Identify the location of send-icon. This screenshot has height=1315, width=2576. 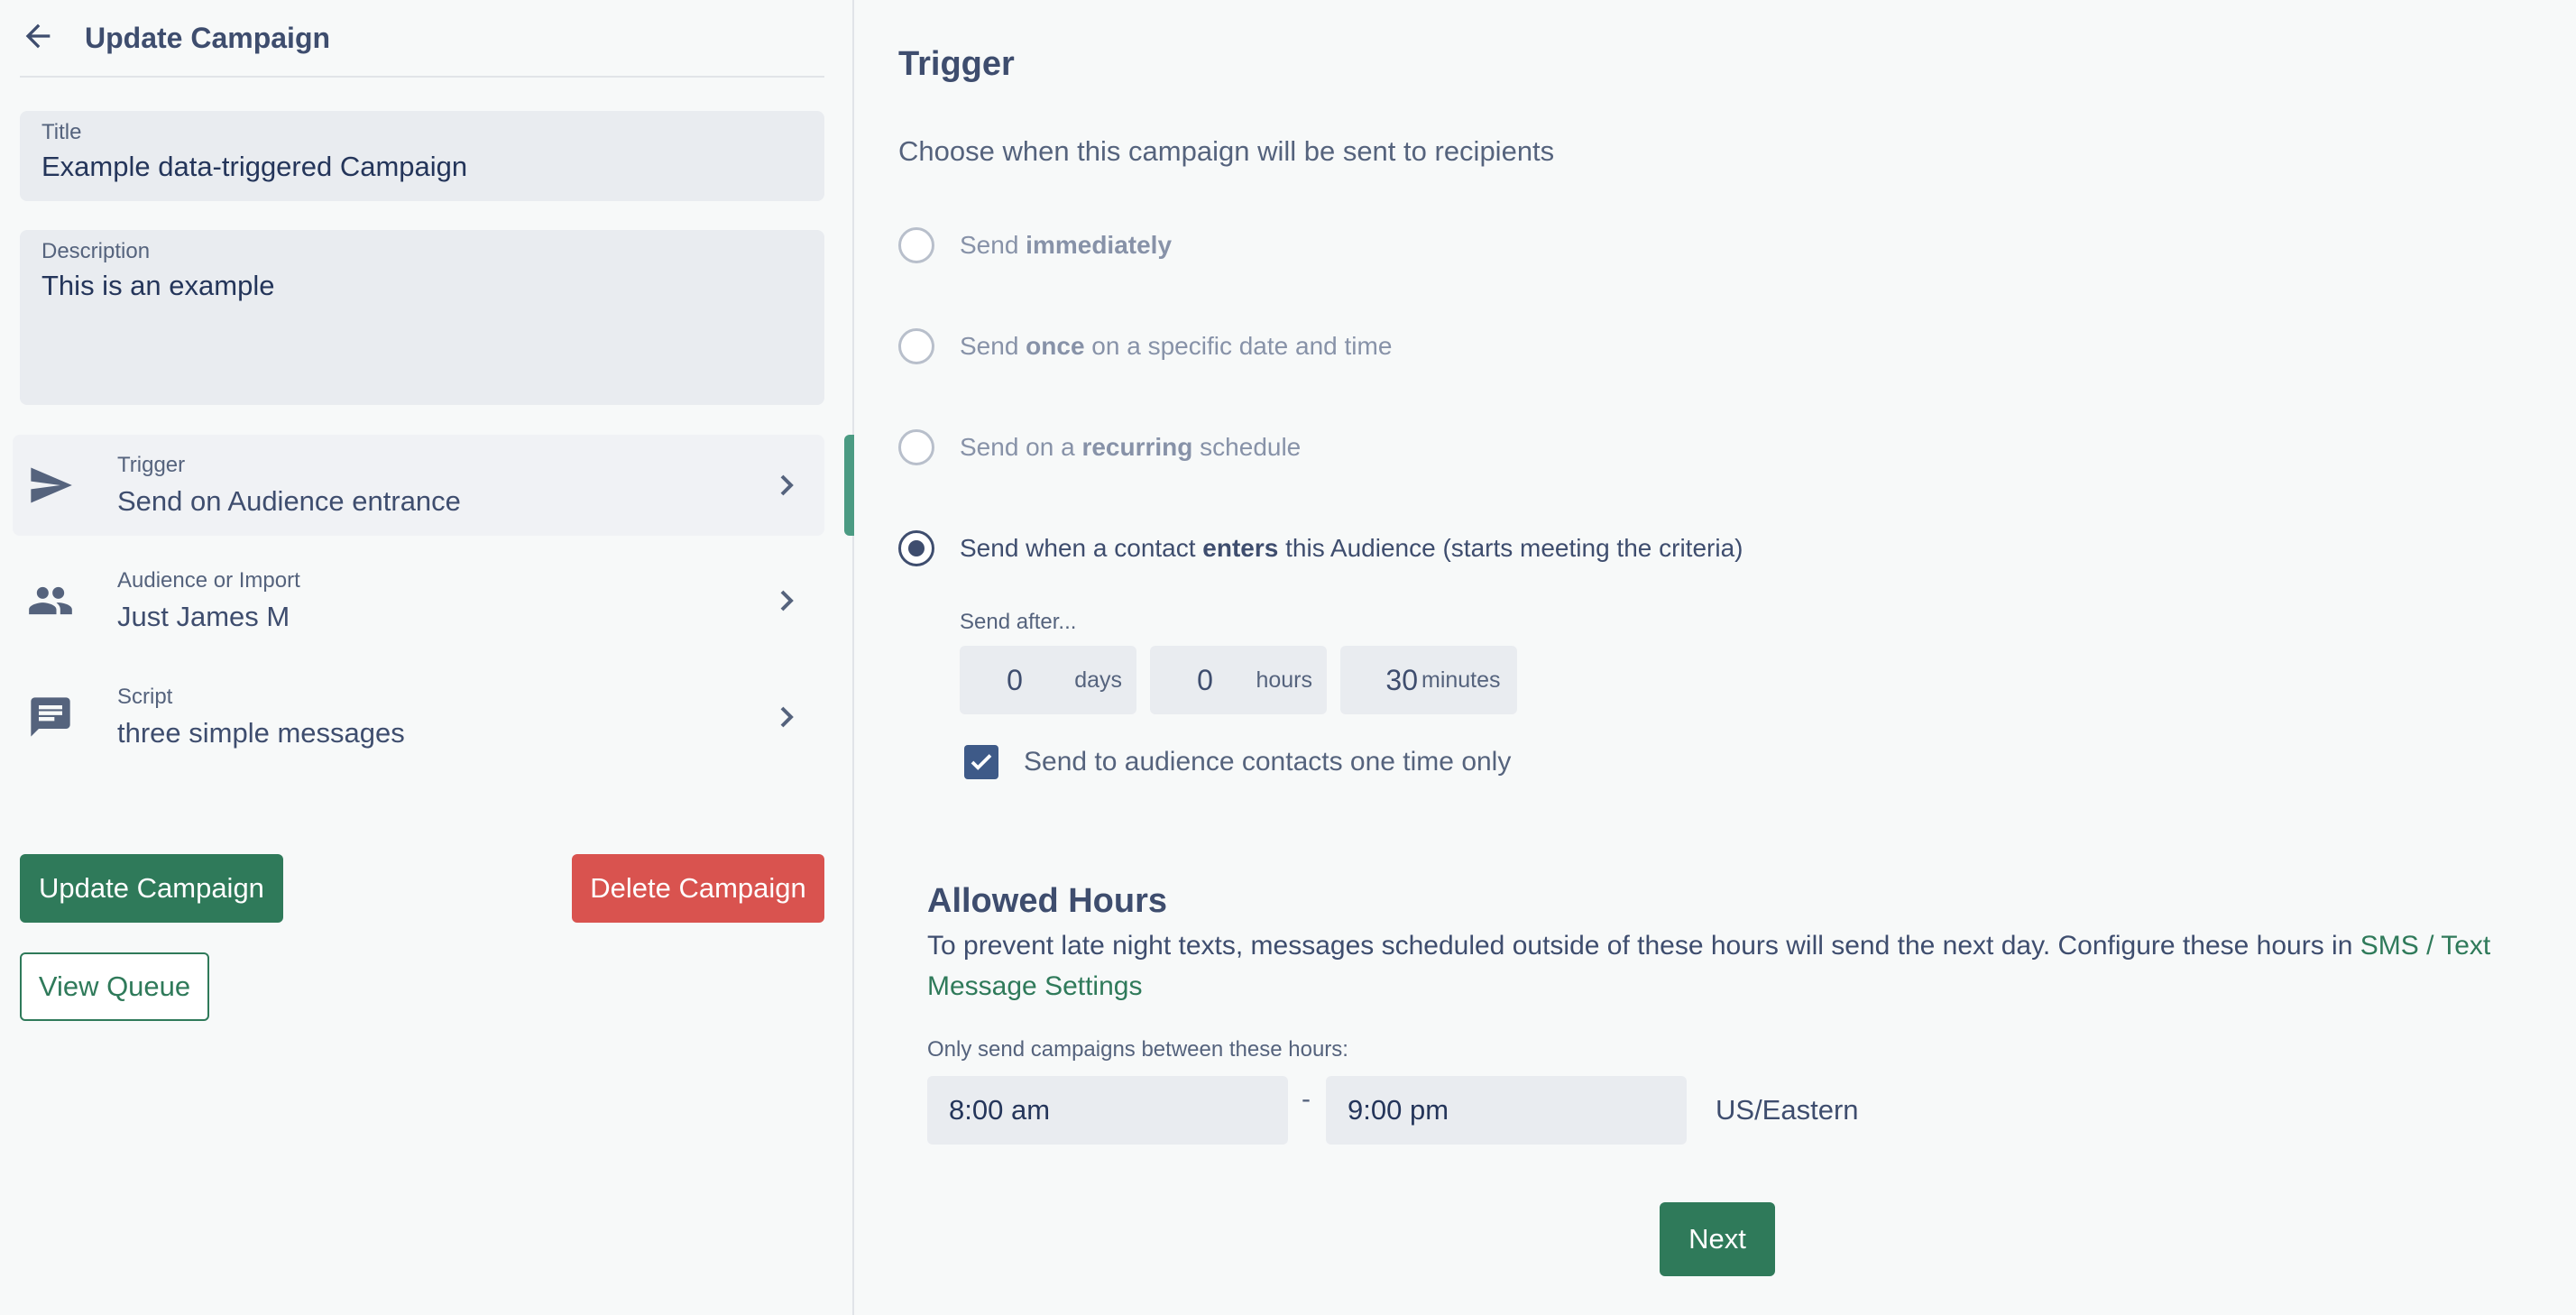
(50, 485).